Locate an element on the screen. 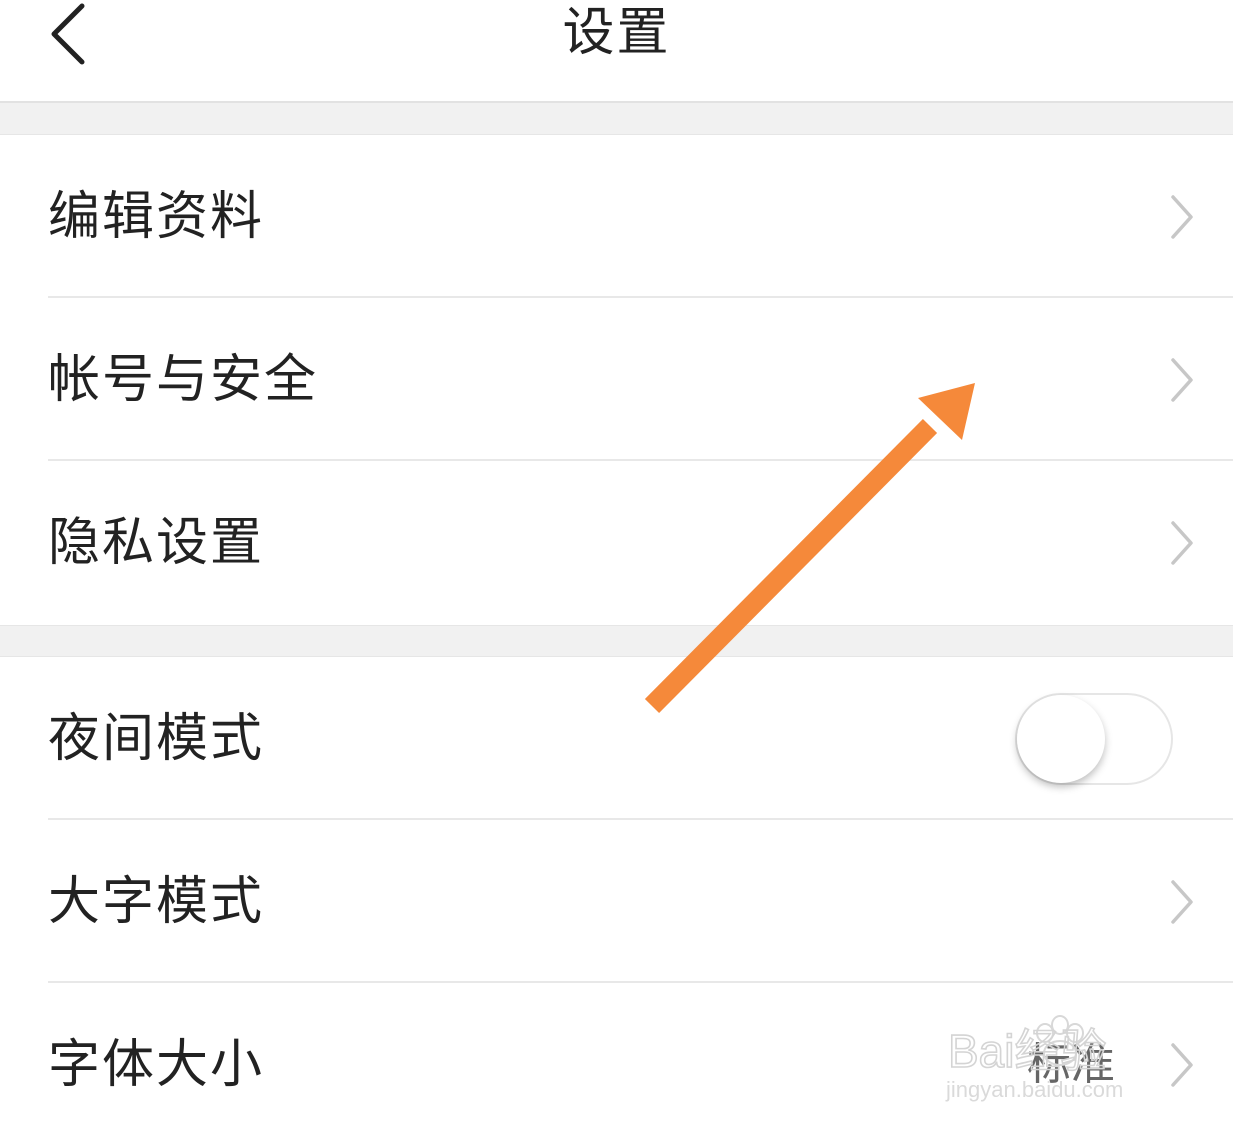 This screenshot has width=1233, height=1132. settings-item-privacy: 隐私设置 is located at coordinates (616, 542).